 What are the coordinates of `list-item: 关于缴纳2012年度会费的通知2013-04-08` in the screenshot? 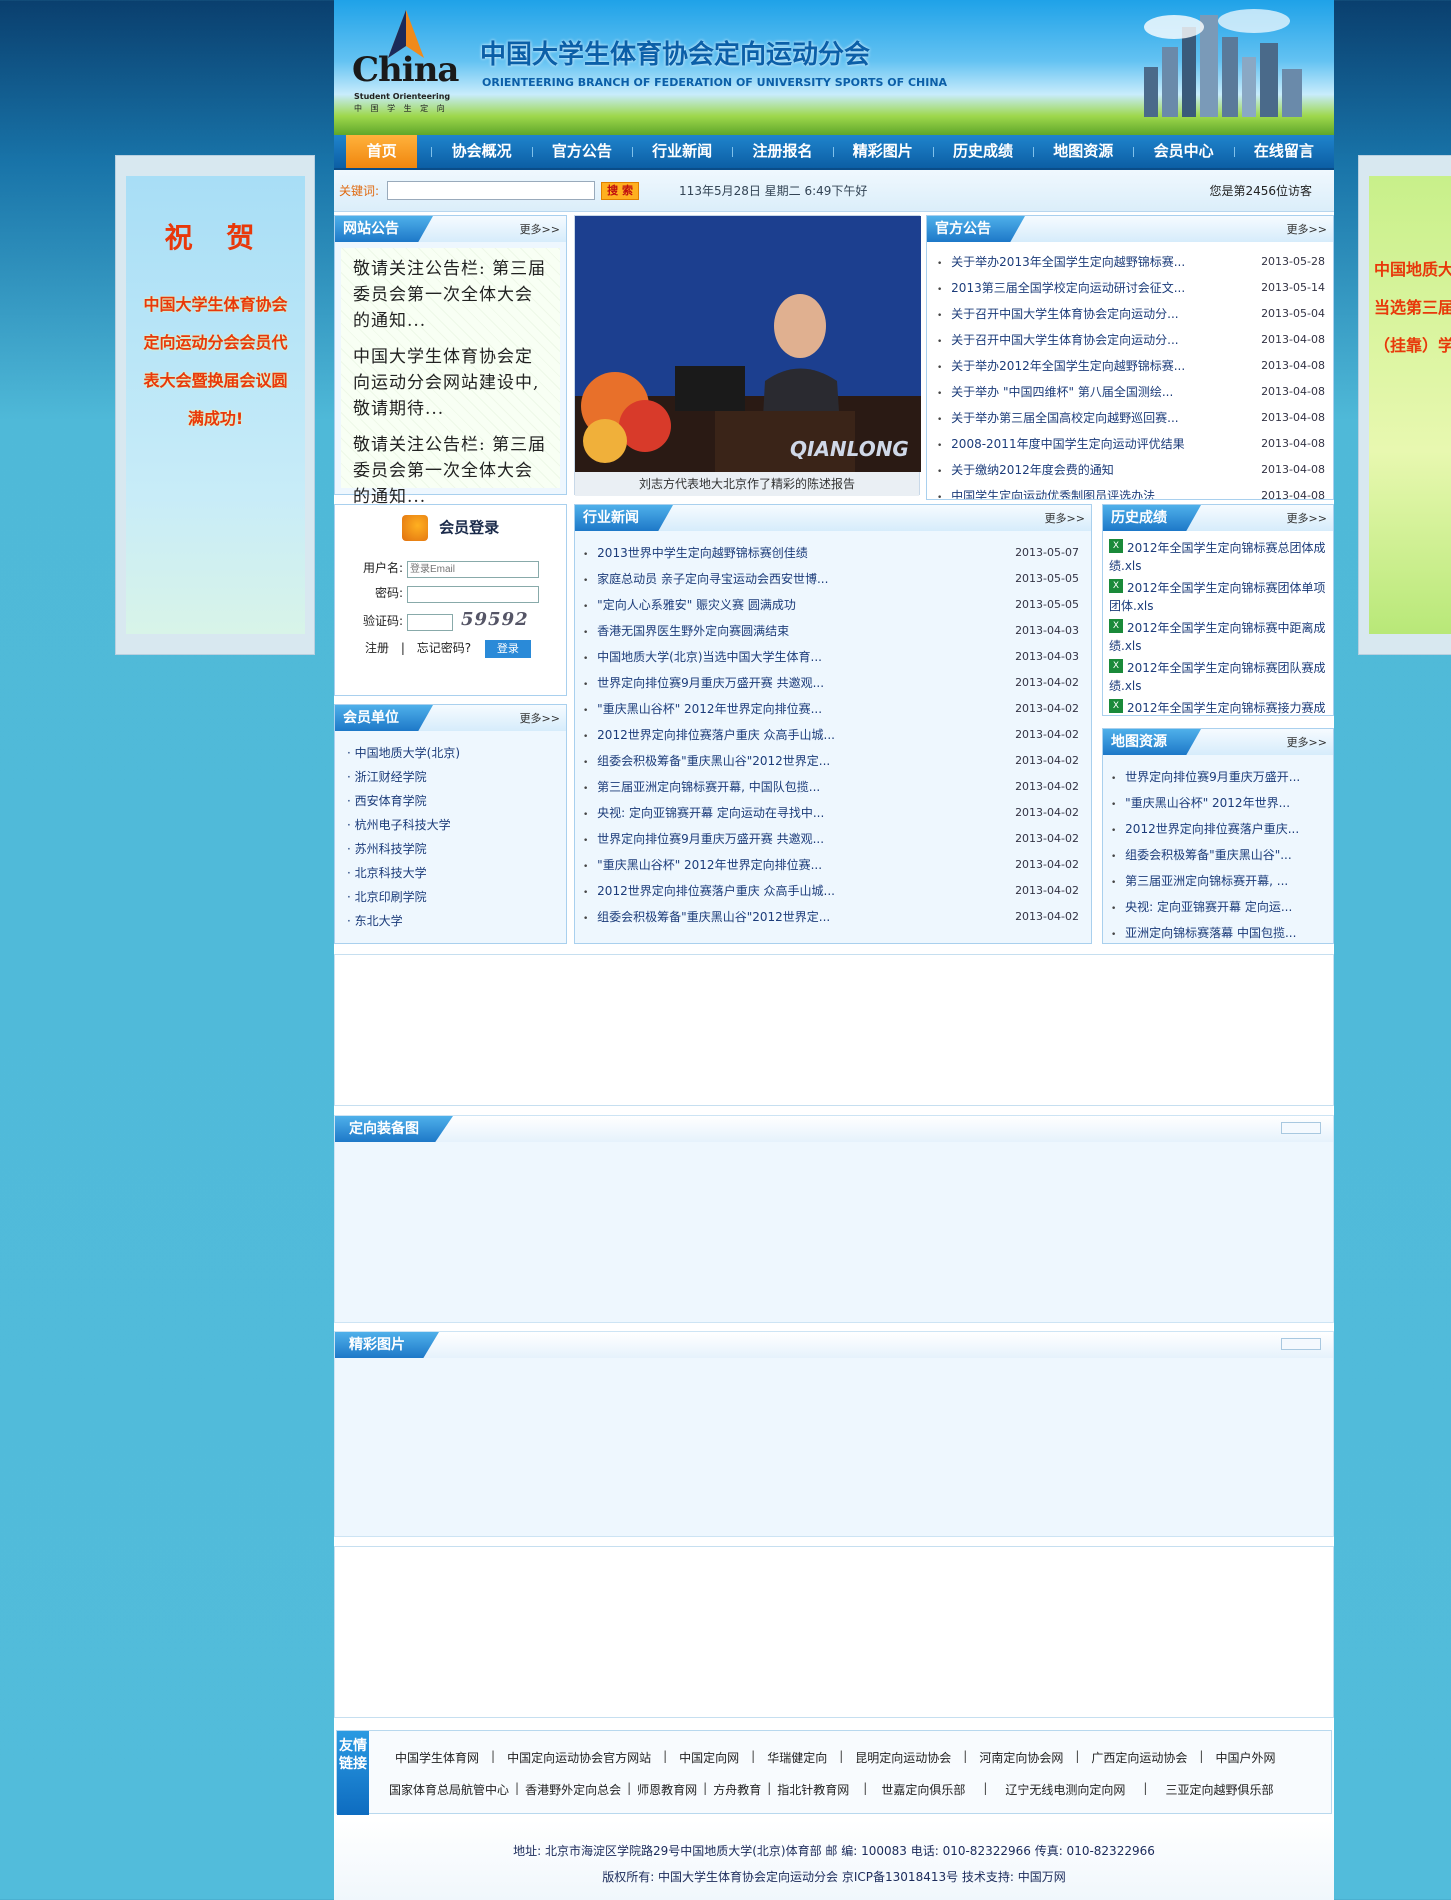 It's located at (1131, 469).